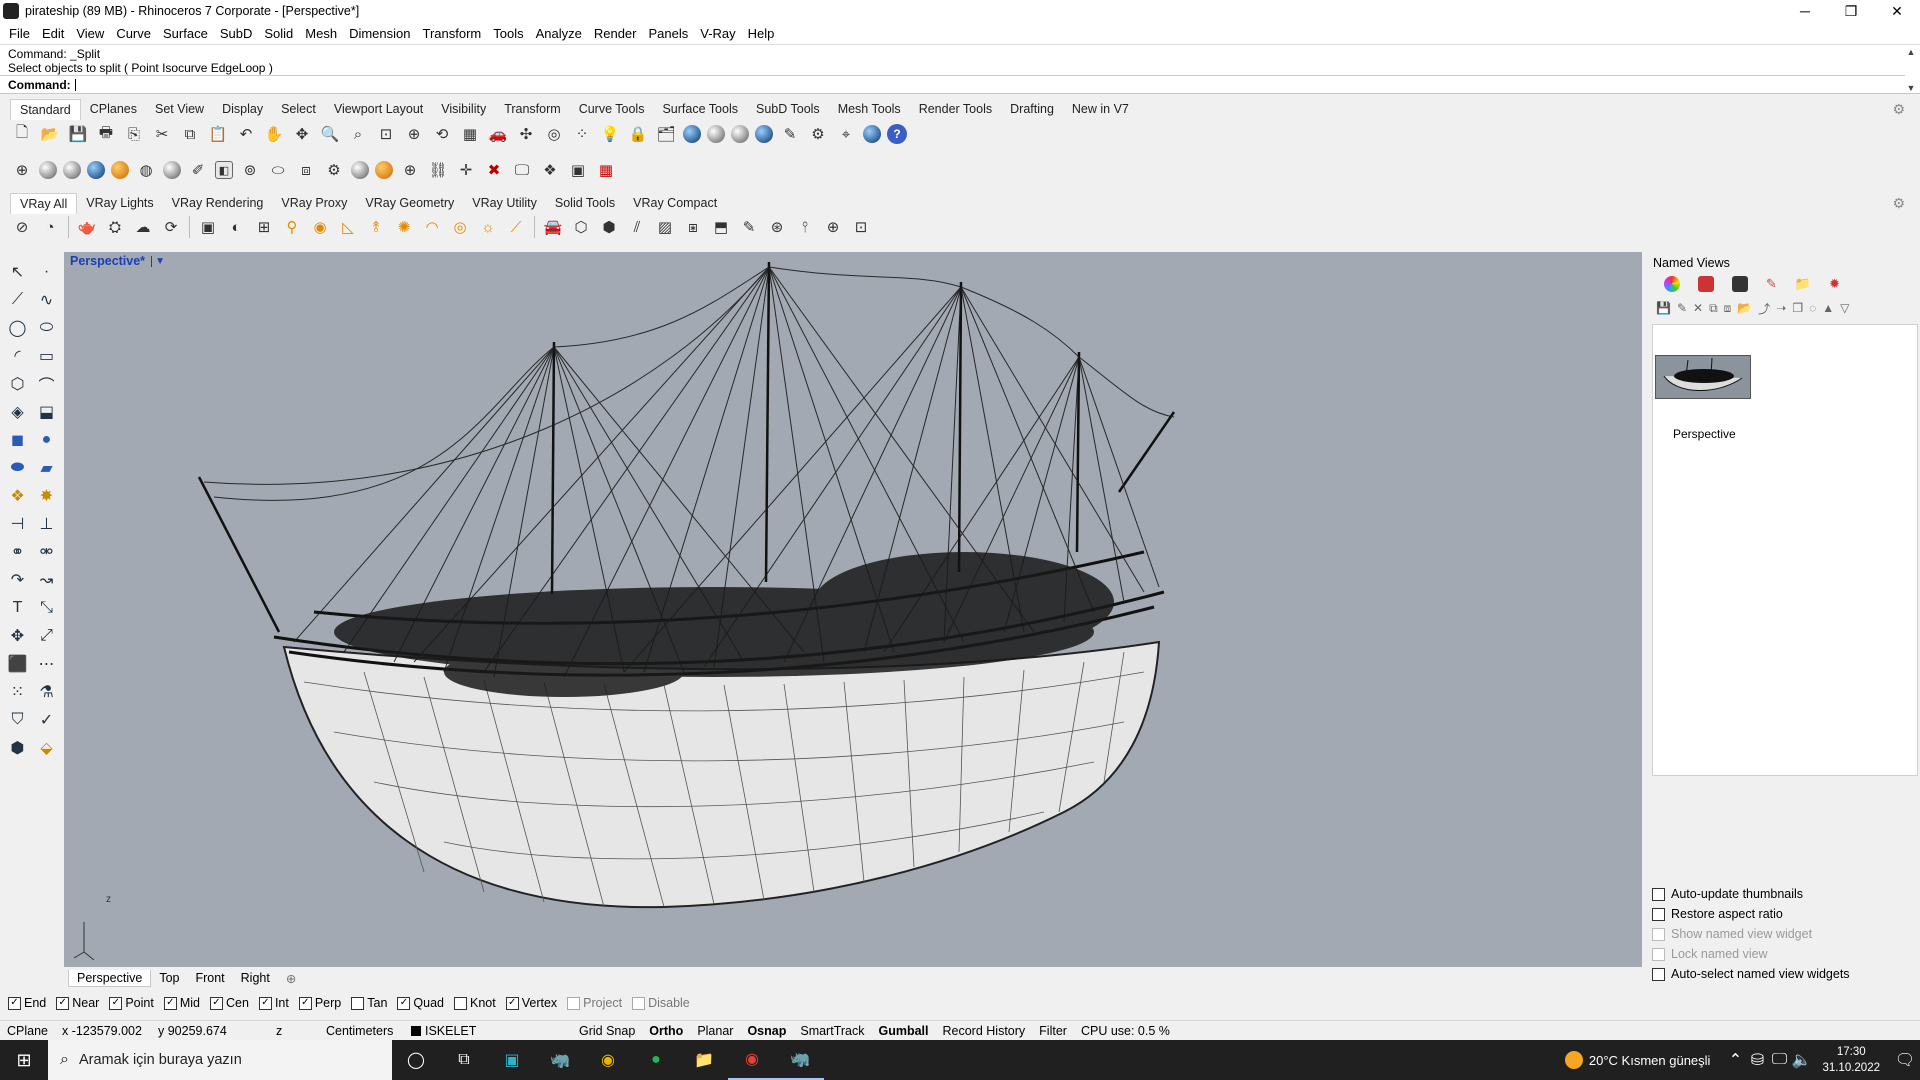 The height and width of the screenshot is (1080, 1920). Describe the element at coordinates (666, 1031) in the screenshot. I see `ortho-toggle: Ortho` at that location.